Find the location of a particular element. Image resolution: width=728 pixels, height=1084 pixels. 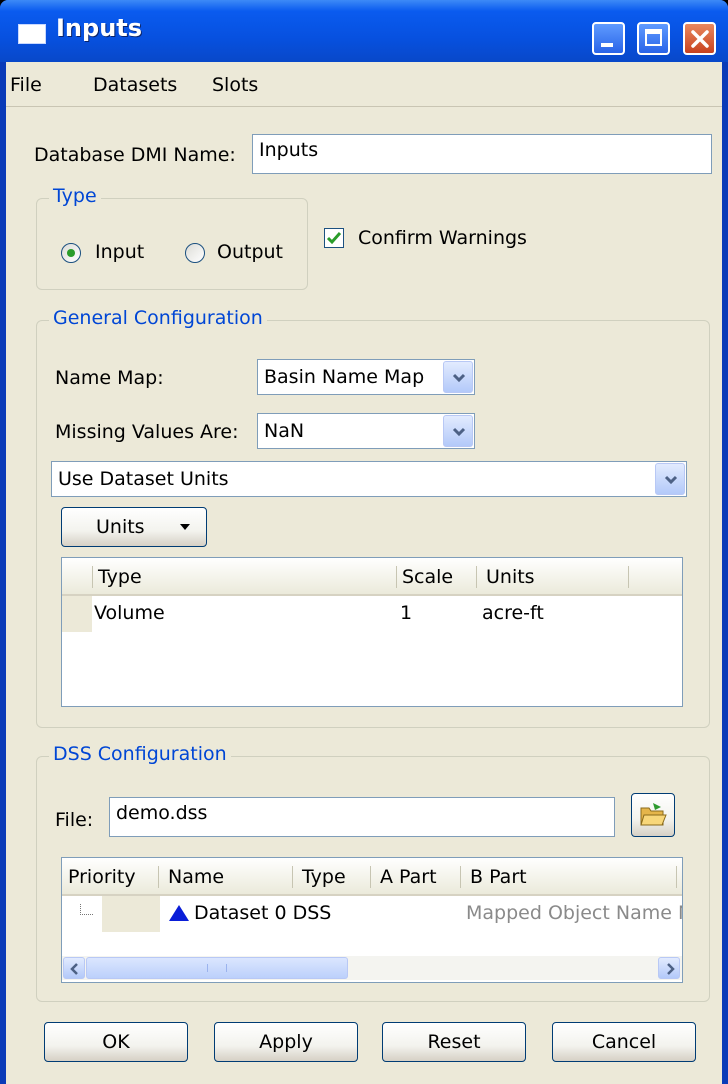

title-bar: Inputs is located at coordinates (364, 31).